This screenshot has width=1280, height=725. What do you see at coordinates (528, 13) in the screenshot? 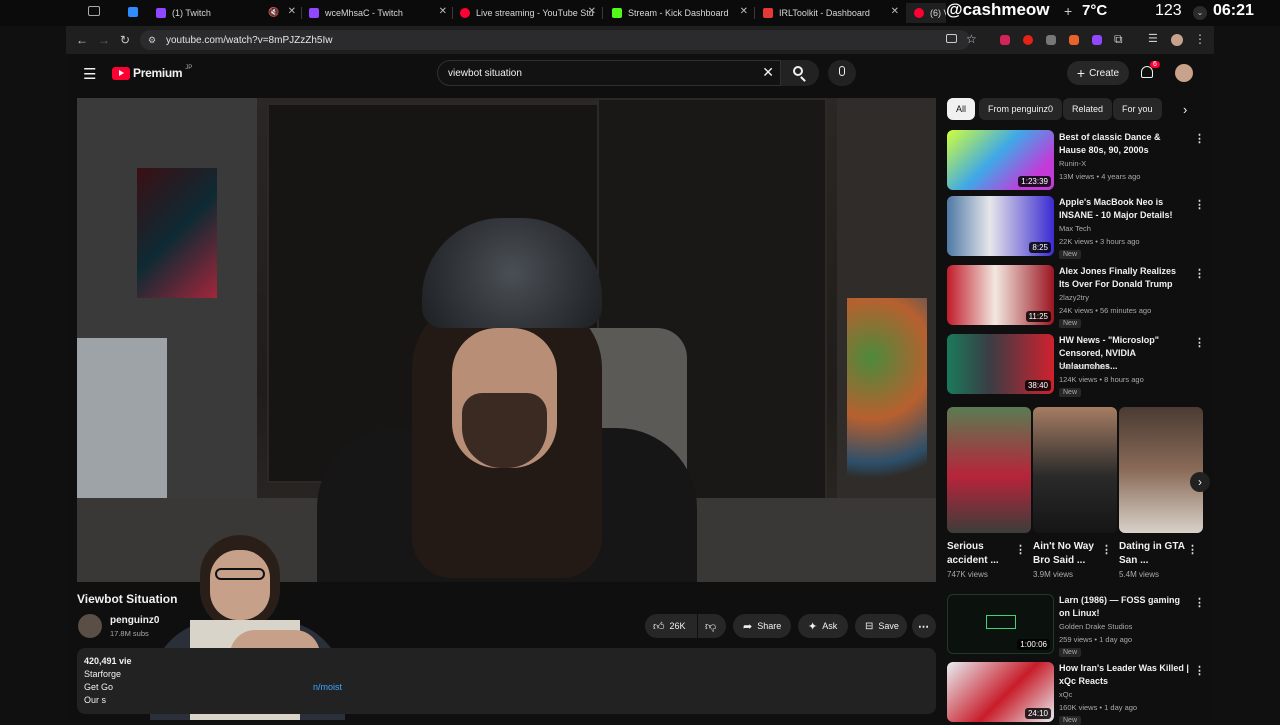
I see `tab-youtube-studio: Live streaming - YouTube Stu ✕` at bounding box center [528, 13].